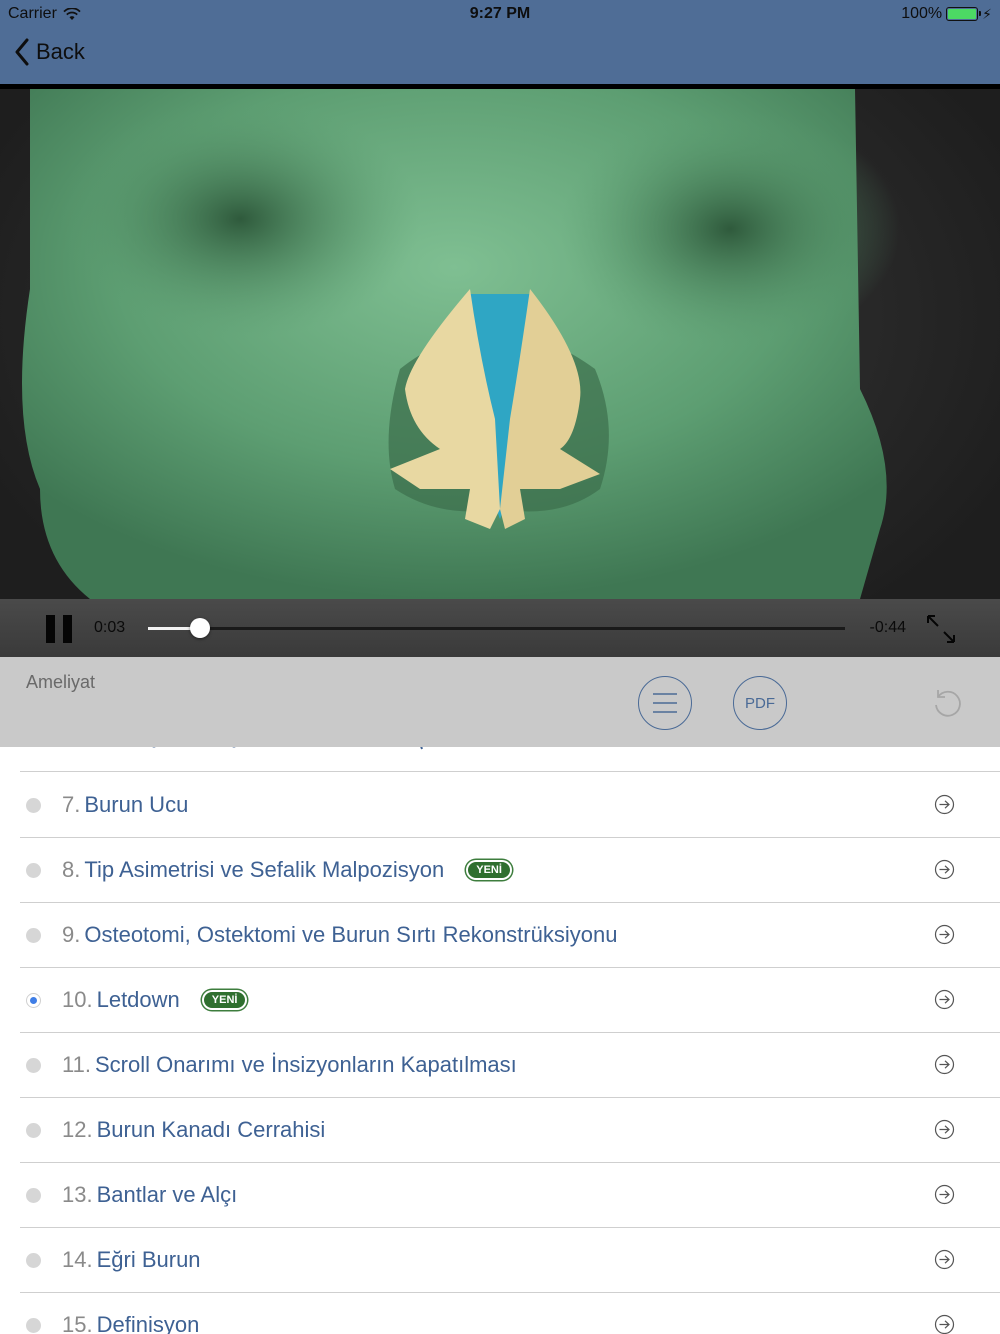 The image size is (1000, 1334). I want to click on lesson-number: 13., so click(77, 1194).